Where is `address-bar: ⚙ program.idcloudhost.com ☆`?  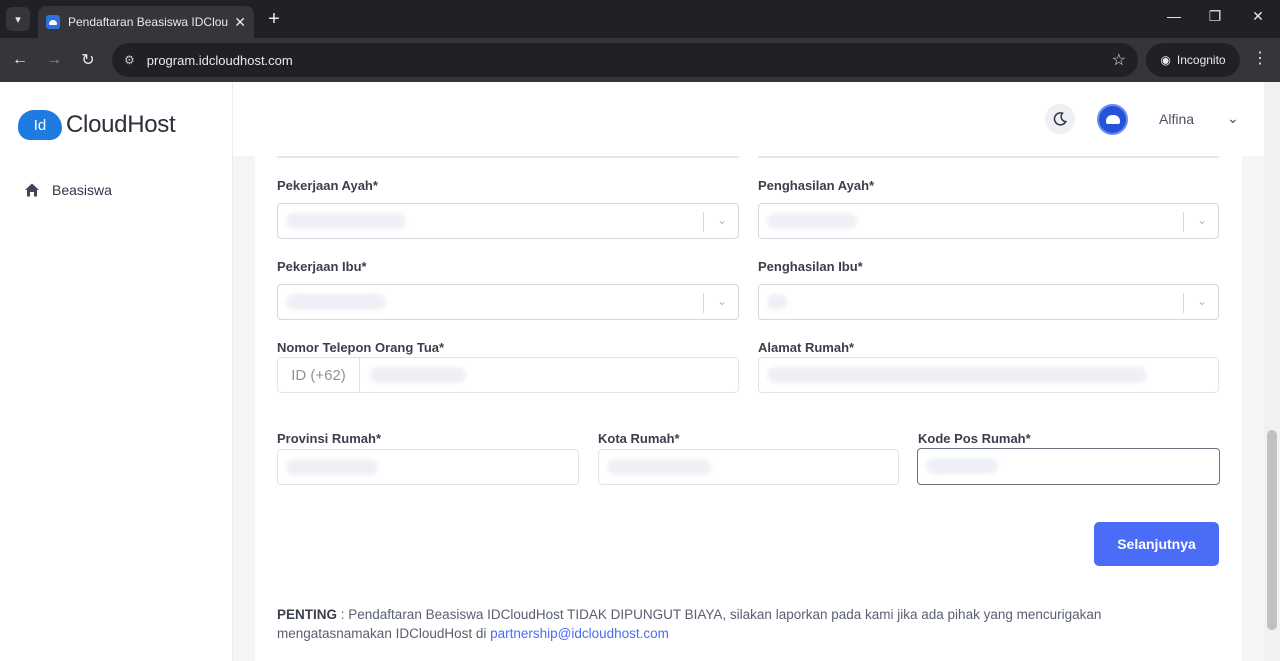
address-bar: ⚙ program.idcloudhost.com ☆ is located at coordinates (625, 60).